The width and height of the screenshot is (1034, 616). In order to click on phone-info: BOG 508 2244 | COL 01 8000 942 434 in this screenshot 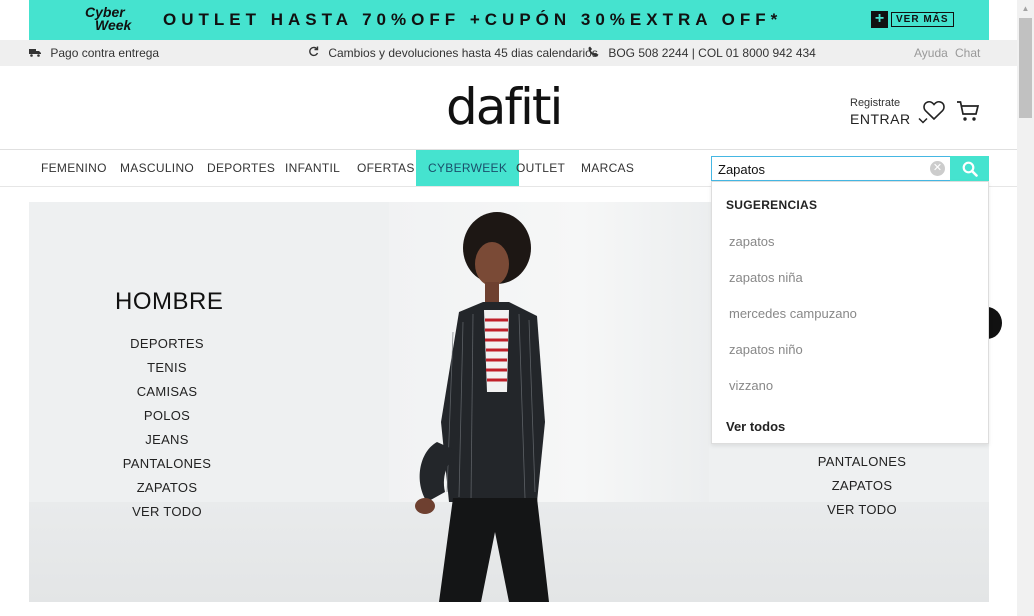, I will do `click(702, 53)`.